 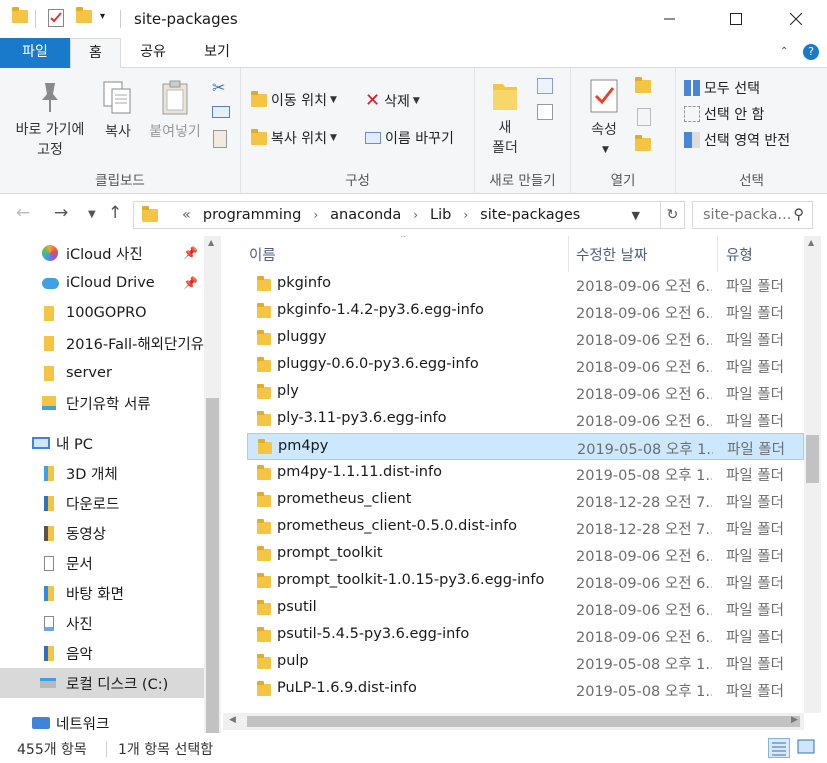 I want to click on scroll-right-icon: ▶, so click(x=794, y=720).